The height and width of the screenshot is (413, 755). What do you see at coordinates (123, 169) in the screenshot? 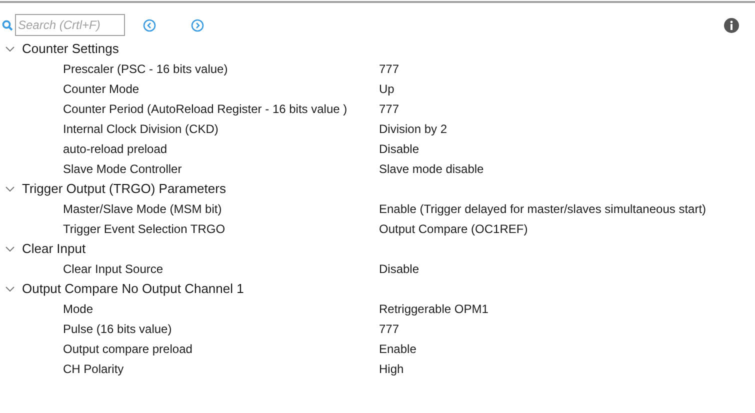
I see `parameter-name: Slave Mode Controller` at bounding box center [123, 169].